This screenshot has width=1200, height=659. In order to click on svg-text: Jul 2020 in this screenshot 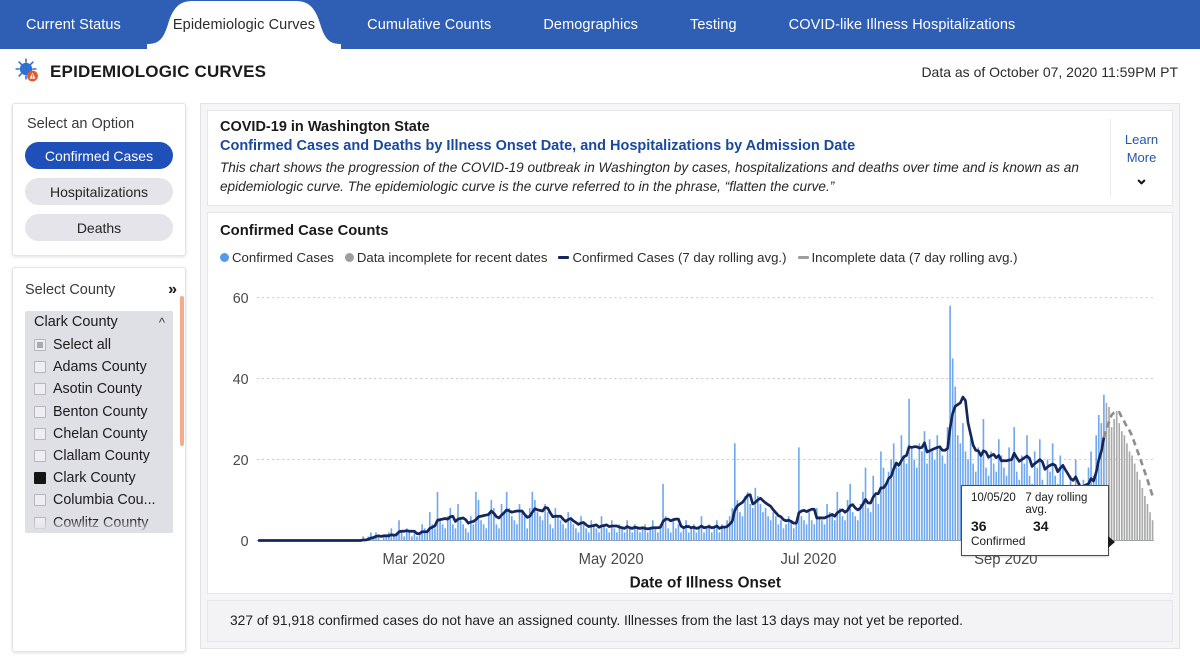, I will do `click(809, 558)`.